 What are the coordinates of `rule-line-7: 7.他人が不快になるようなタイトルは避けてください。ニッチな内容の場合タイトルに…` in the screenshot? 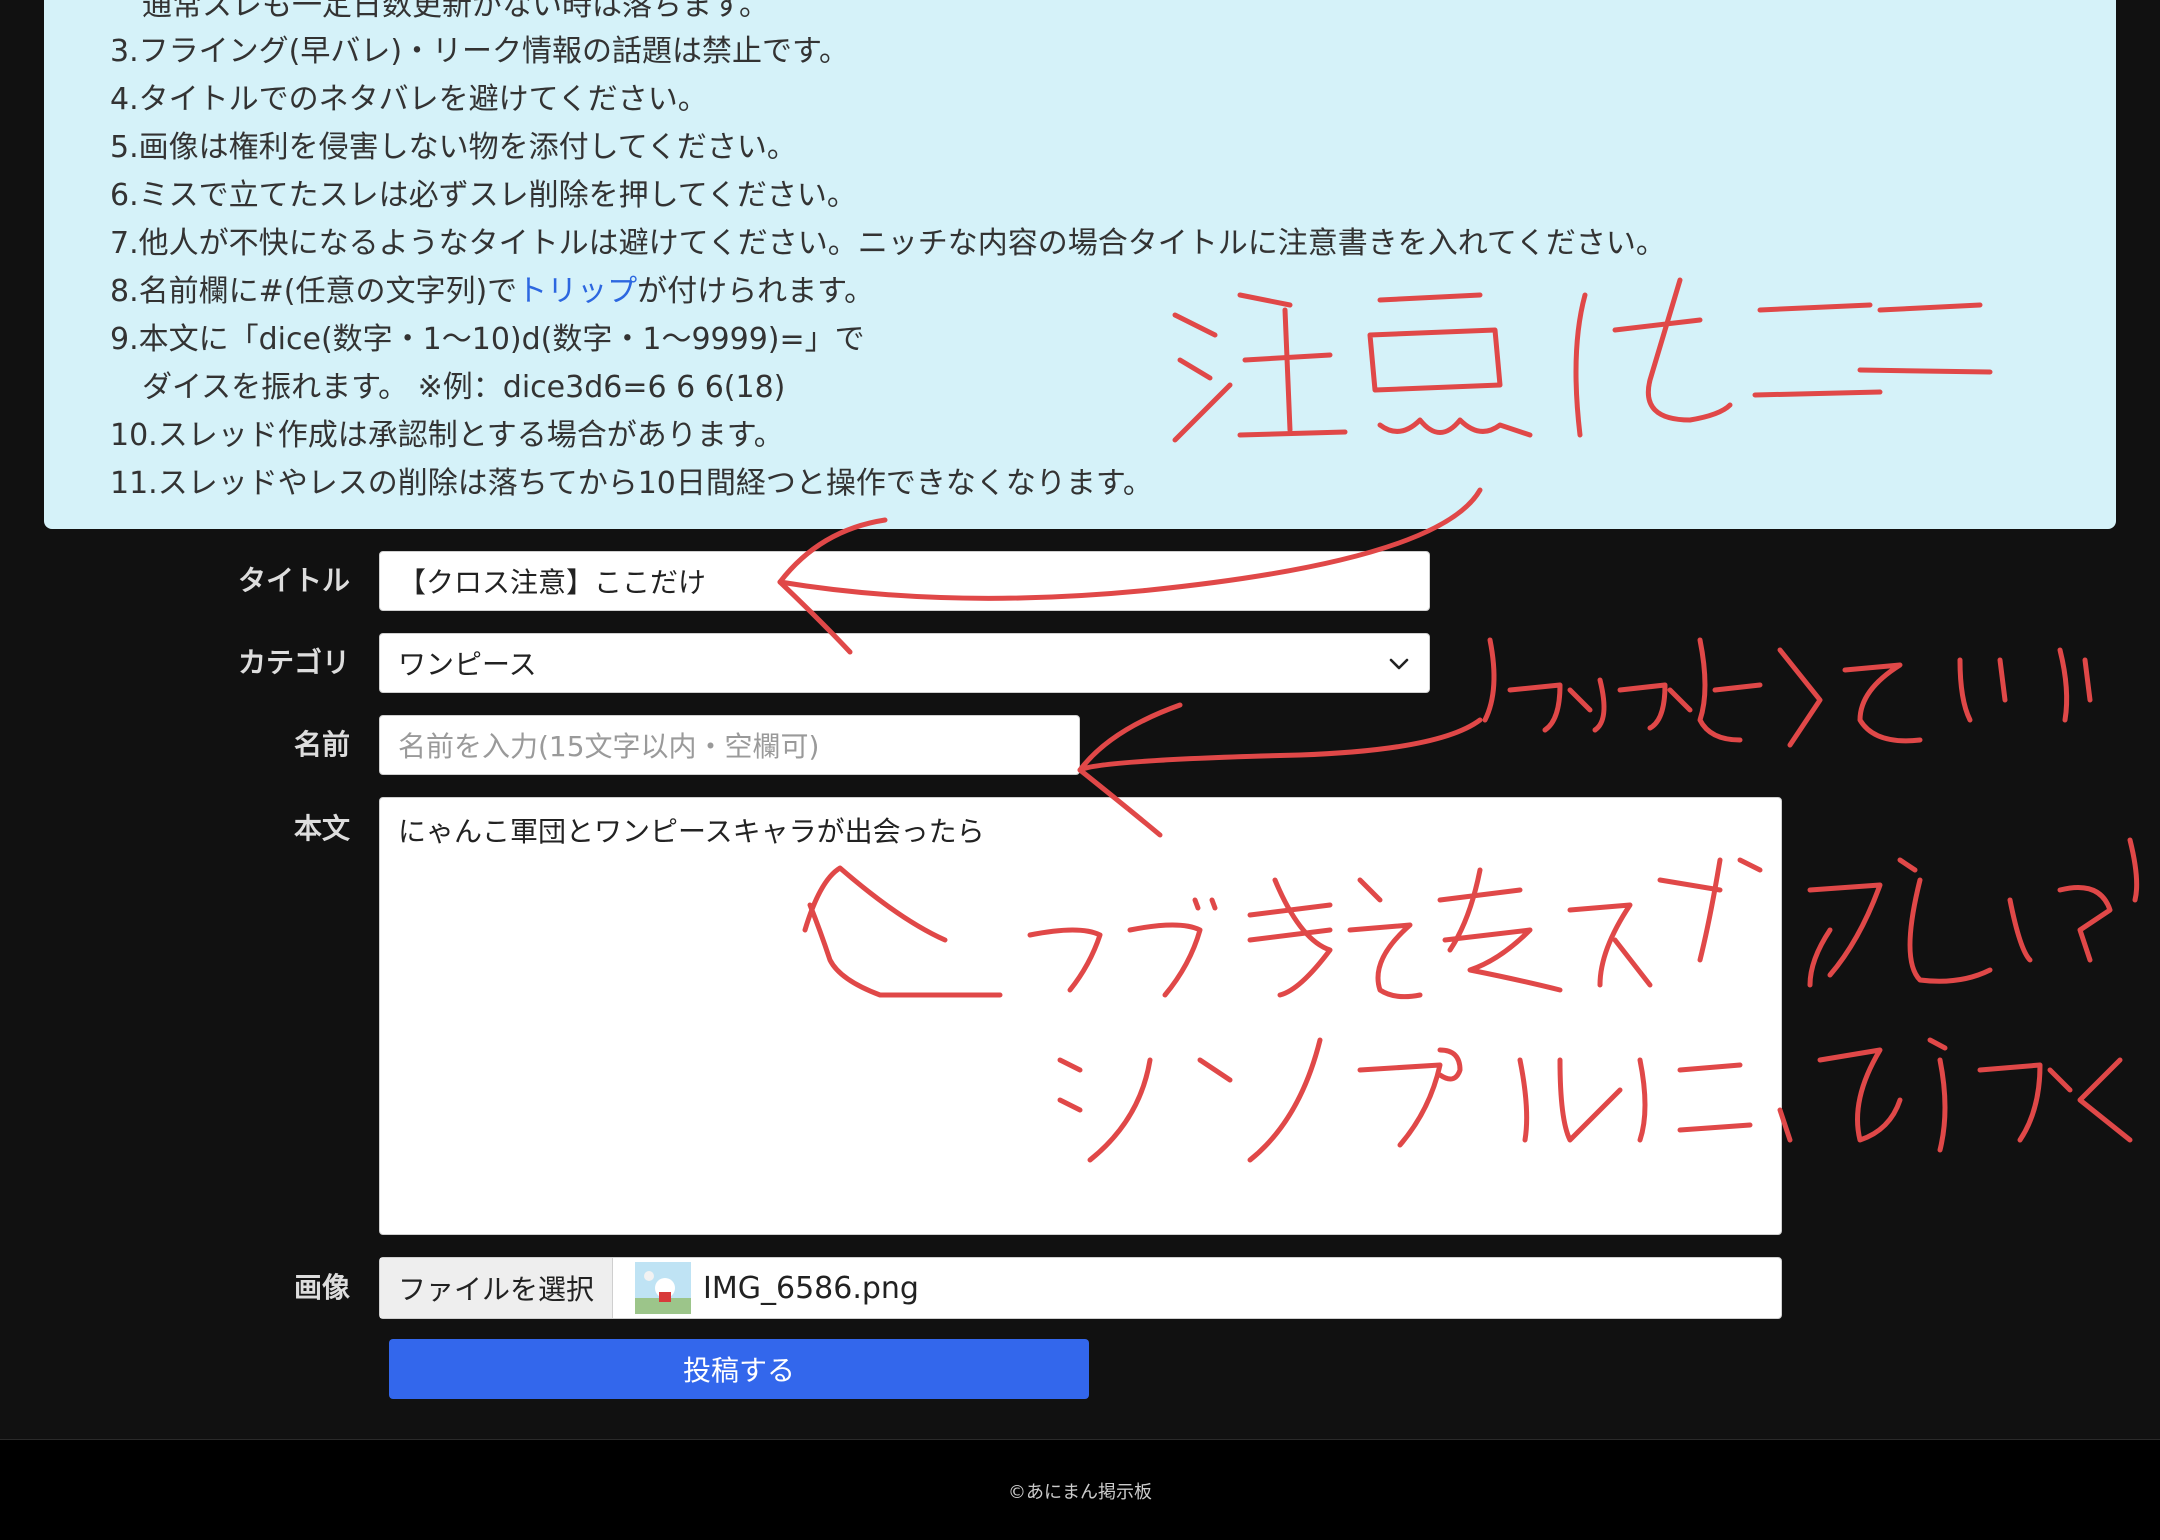 It's located at (888, 243).